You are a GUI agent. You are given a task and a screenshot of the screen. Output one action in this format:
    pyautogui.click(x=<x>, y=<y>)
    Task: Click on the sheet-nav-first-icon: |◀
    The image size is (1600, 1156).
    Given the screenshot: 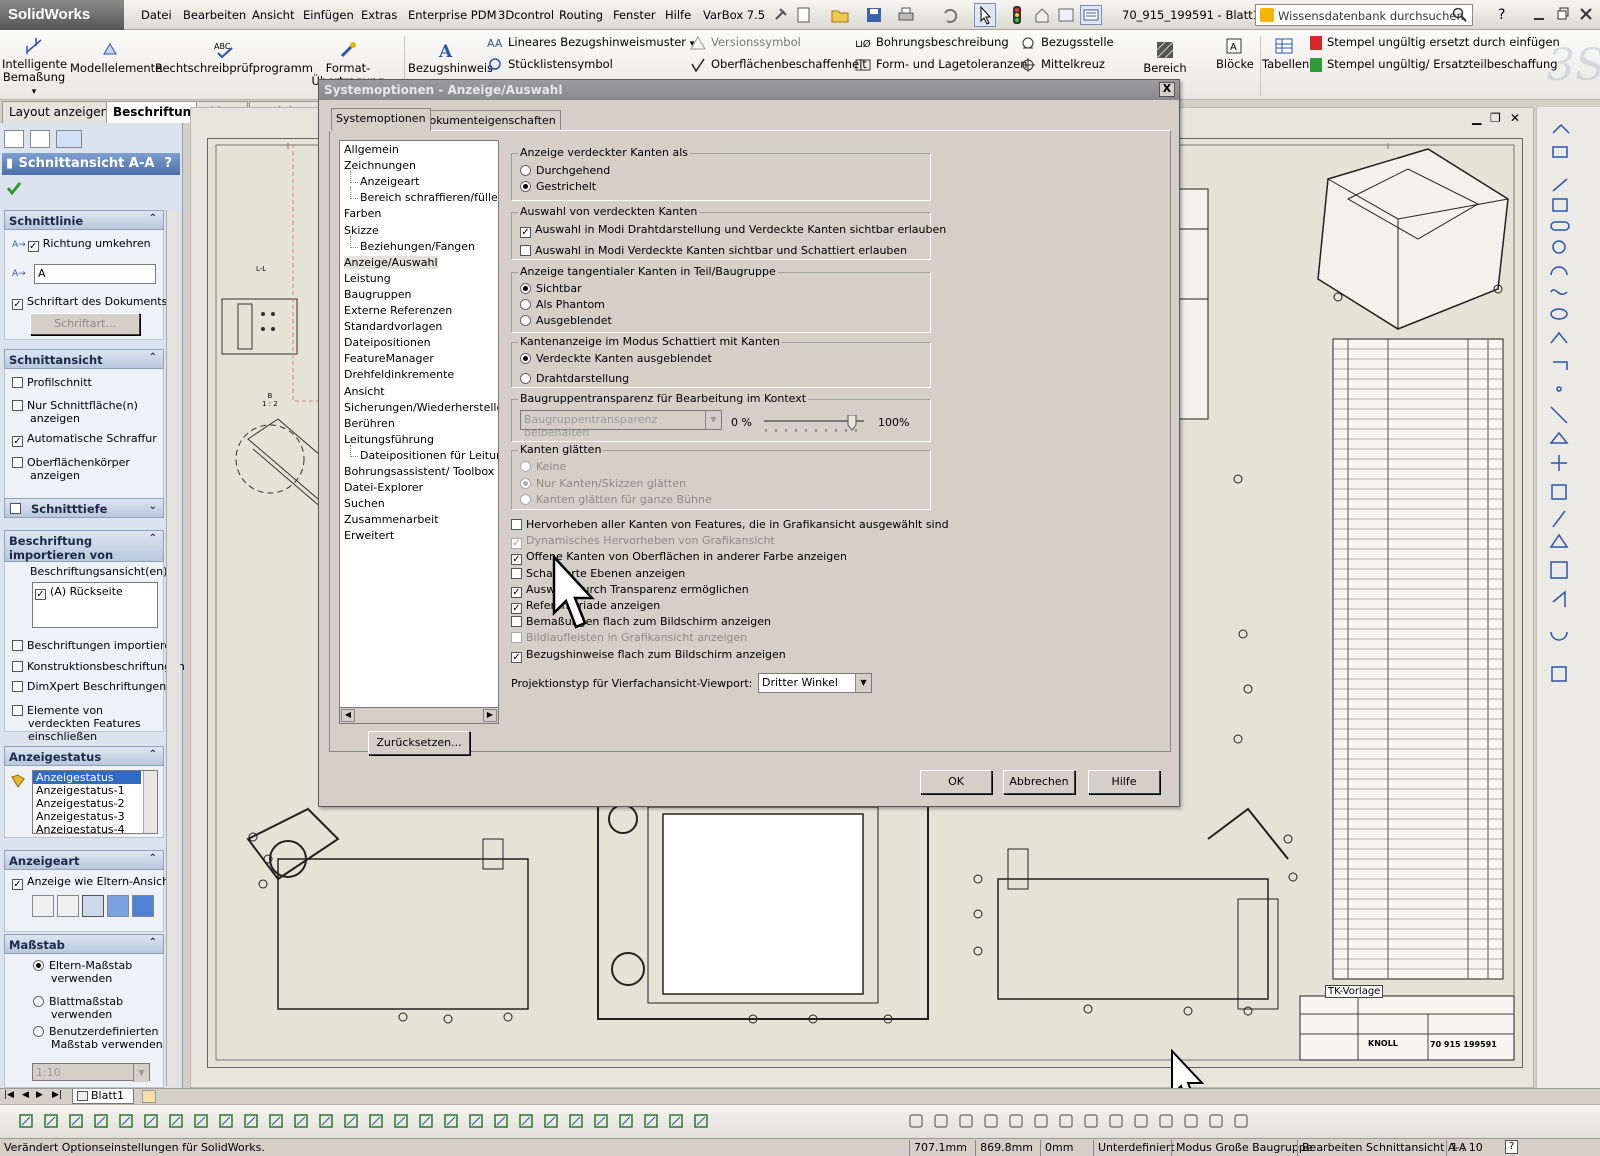 What is the action you would take?
    pyautogui.click(x=9, y=1095)
    